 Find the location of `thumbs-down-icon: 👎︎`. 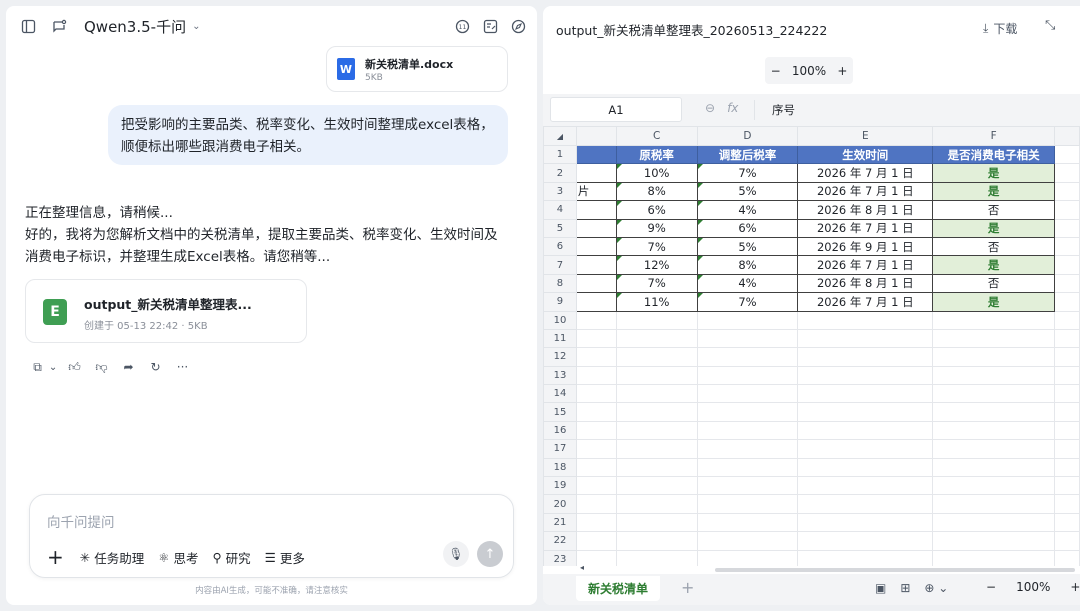

thumbs-down-icon: 👎︎ is located at coordinates (101, 367).